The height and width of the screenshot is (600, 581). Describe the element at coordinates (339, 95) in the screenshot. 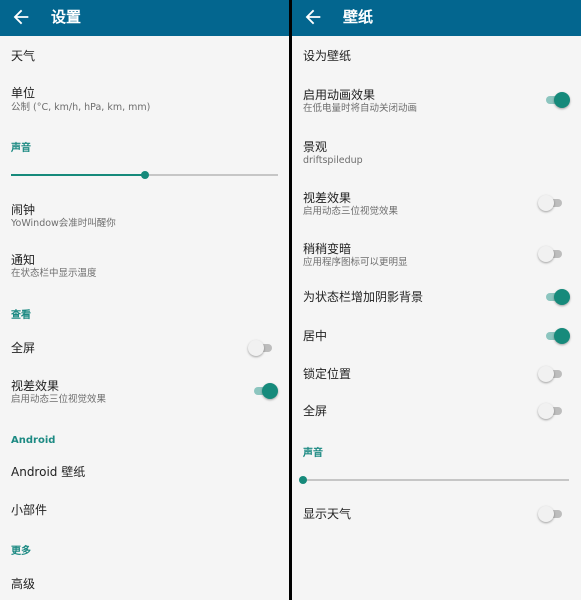

I see `animation-label: 启用动画效果` at that location.